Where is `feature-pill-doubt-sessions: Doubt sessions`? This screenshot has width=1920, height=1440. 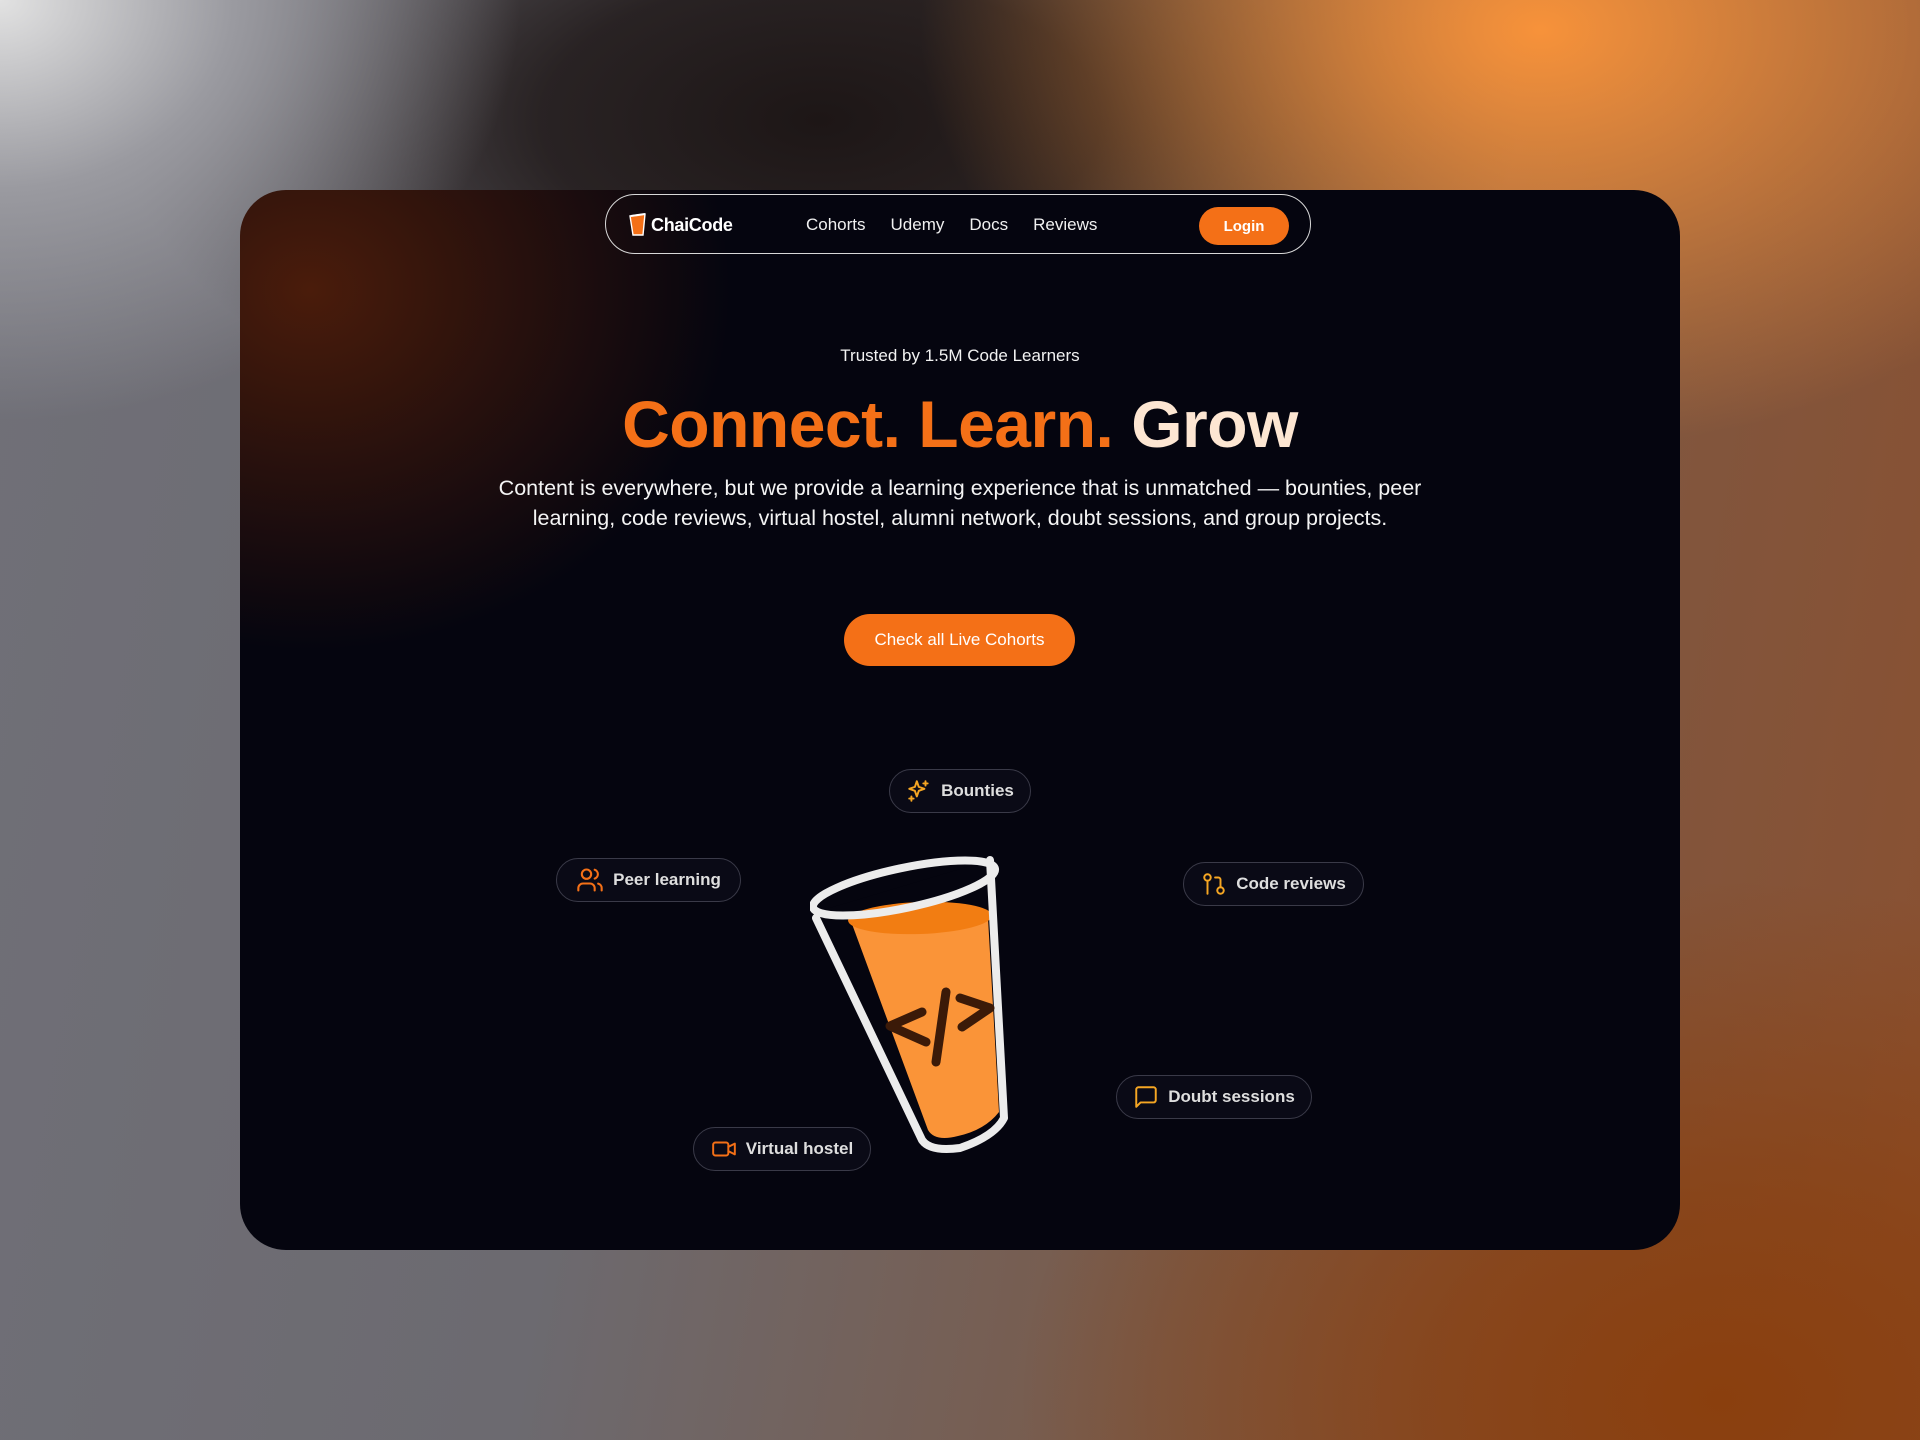 feature-pill-doubt-sessions: Doubt sessions is located at coordinates (1214, 1097).